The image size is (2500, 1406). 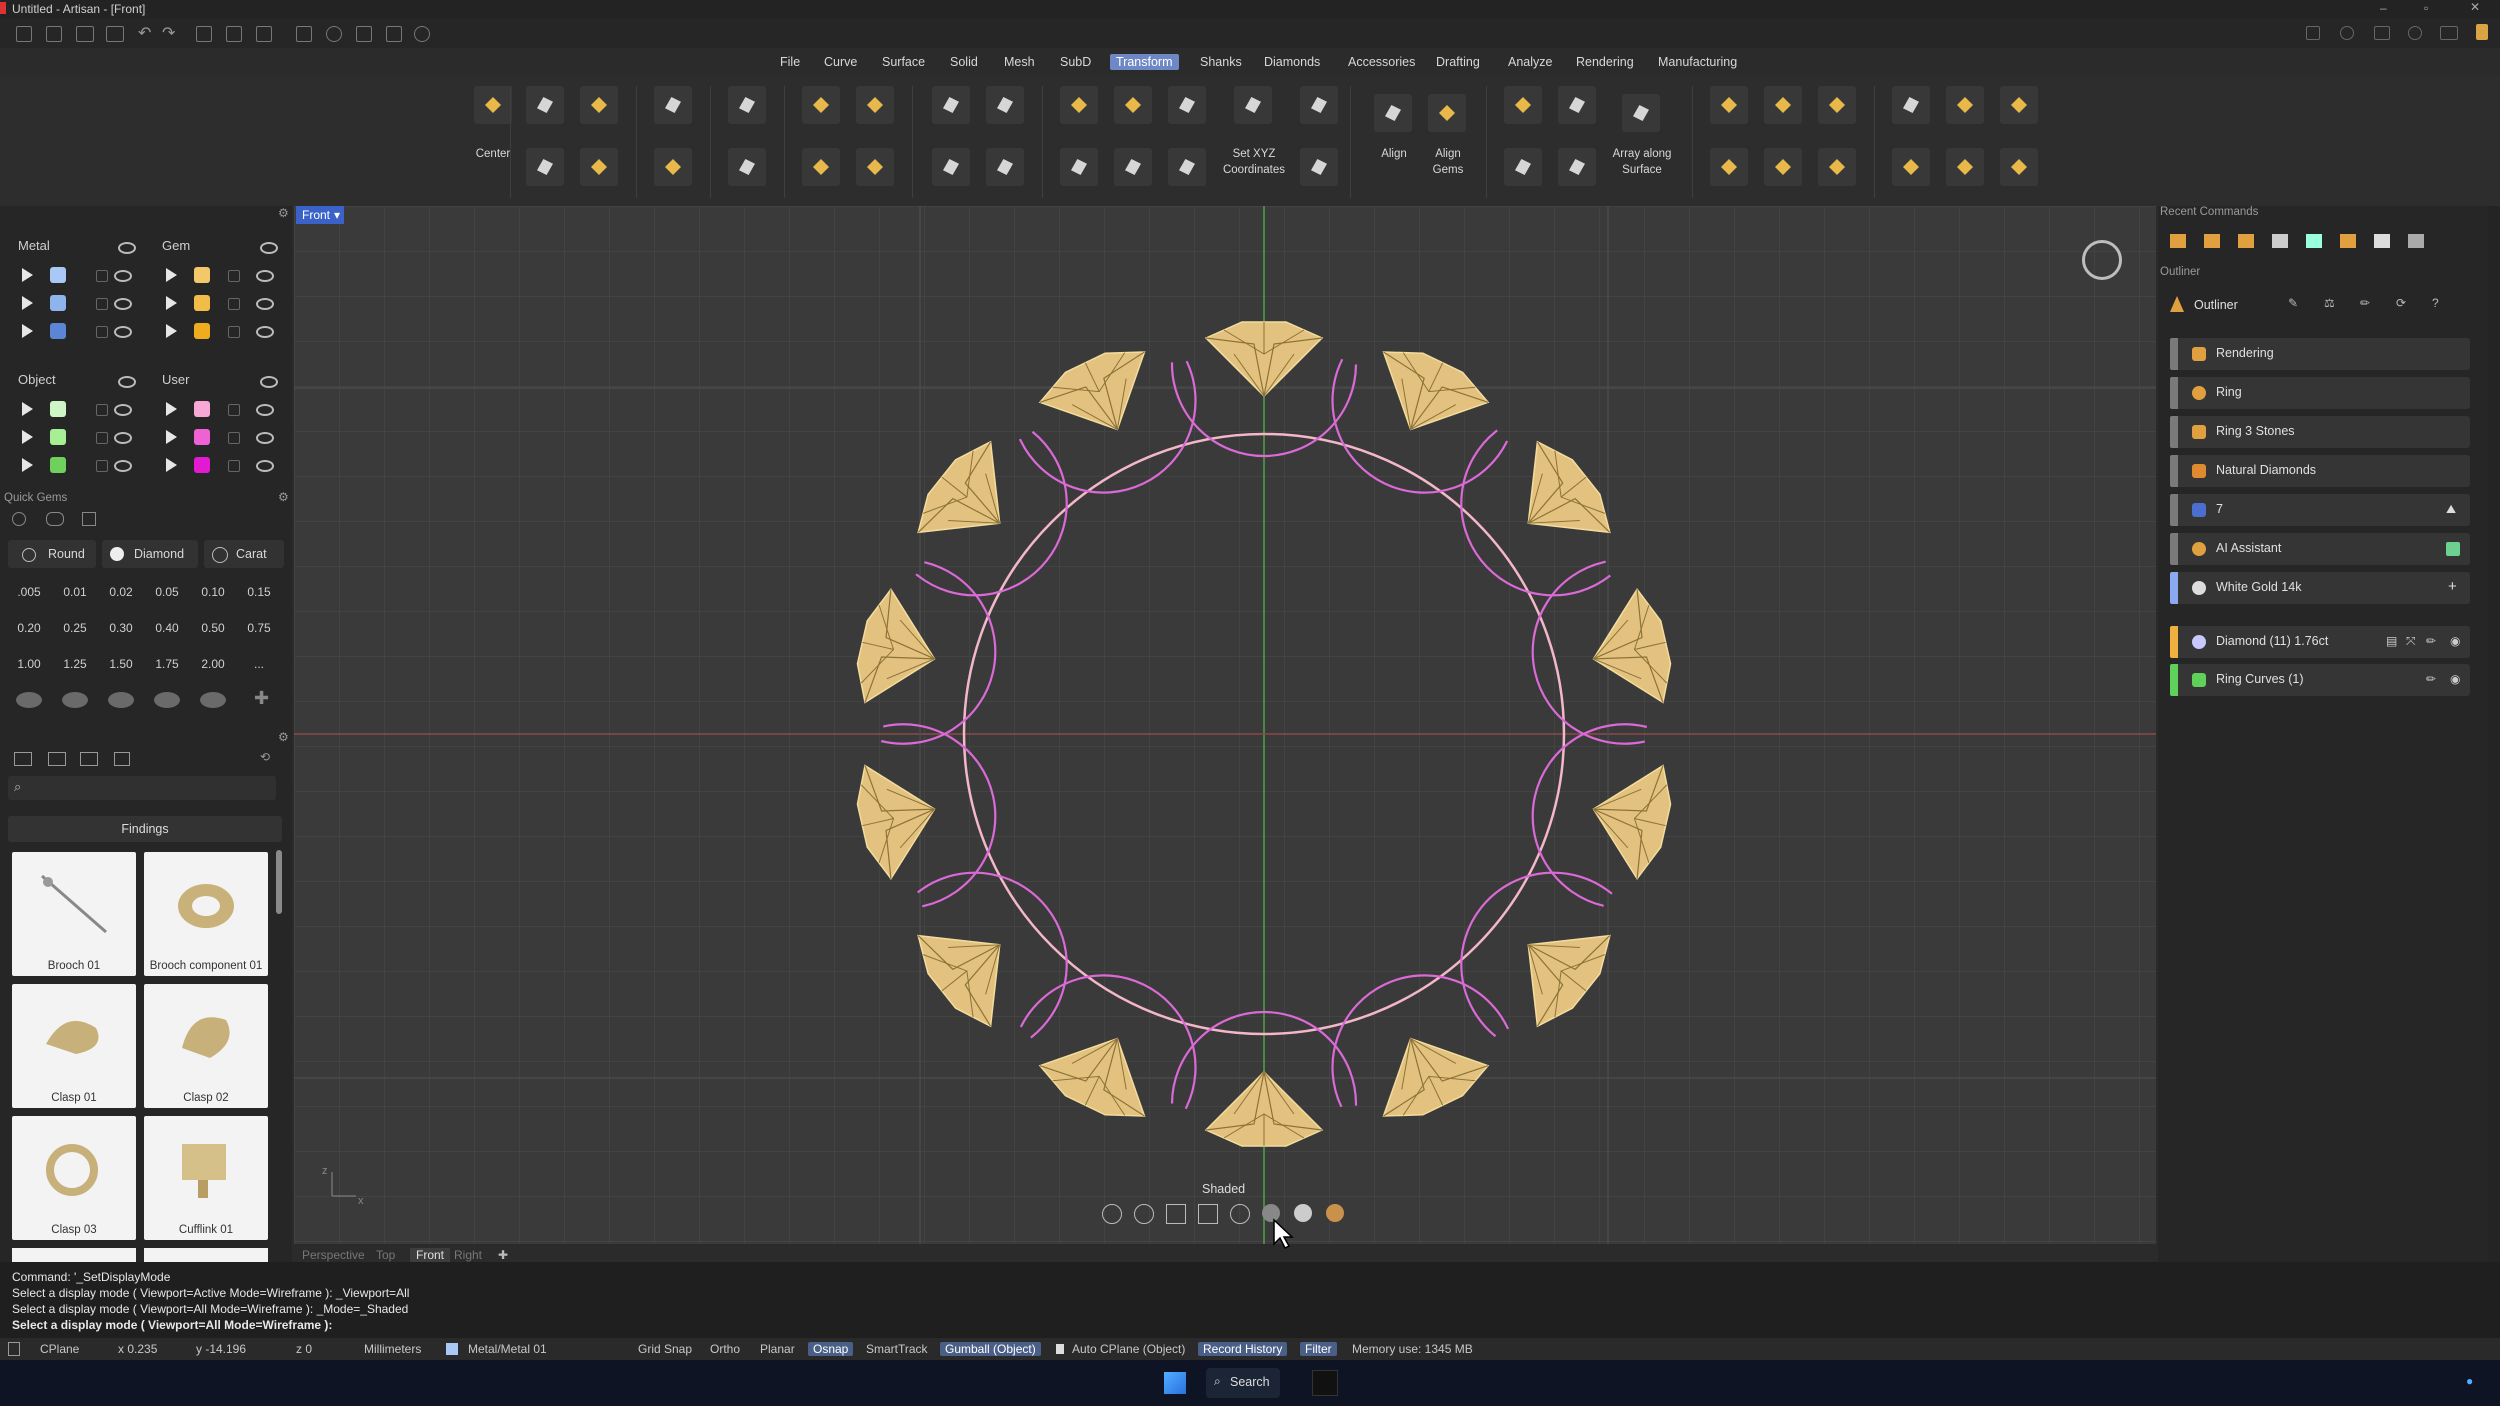 I want to click on tab-diamonds: Diamonds, so click(x=1292, y=62).